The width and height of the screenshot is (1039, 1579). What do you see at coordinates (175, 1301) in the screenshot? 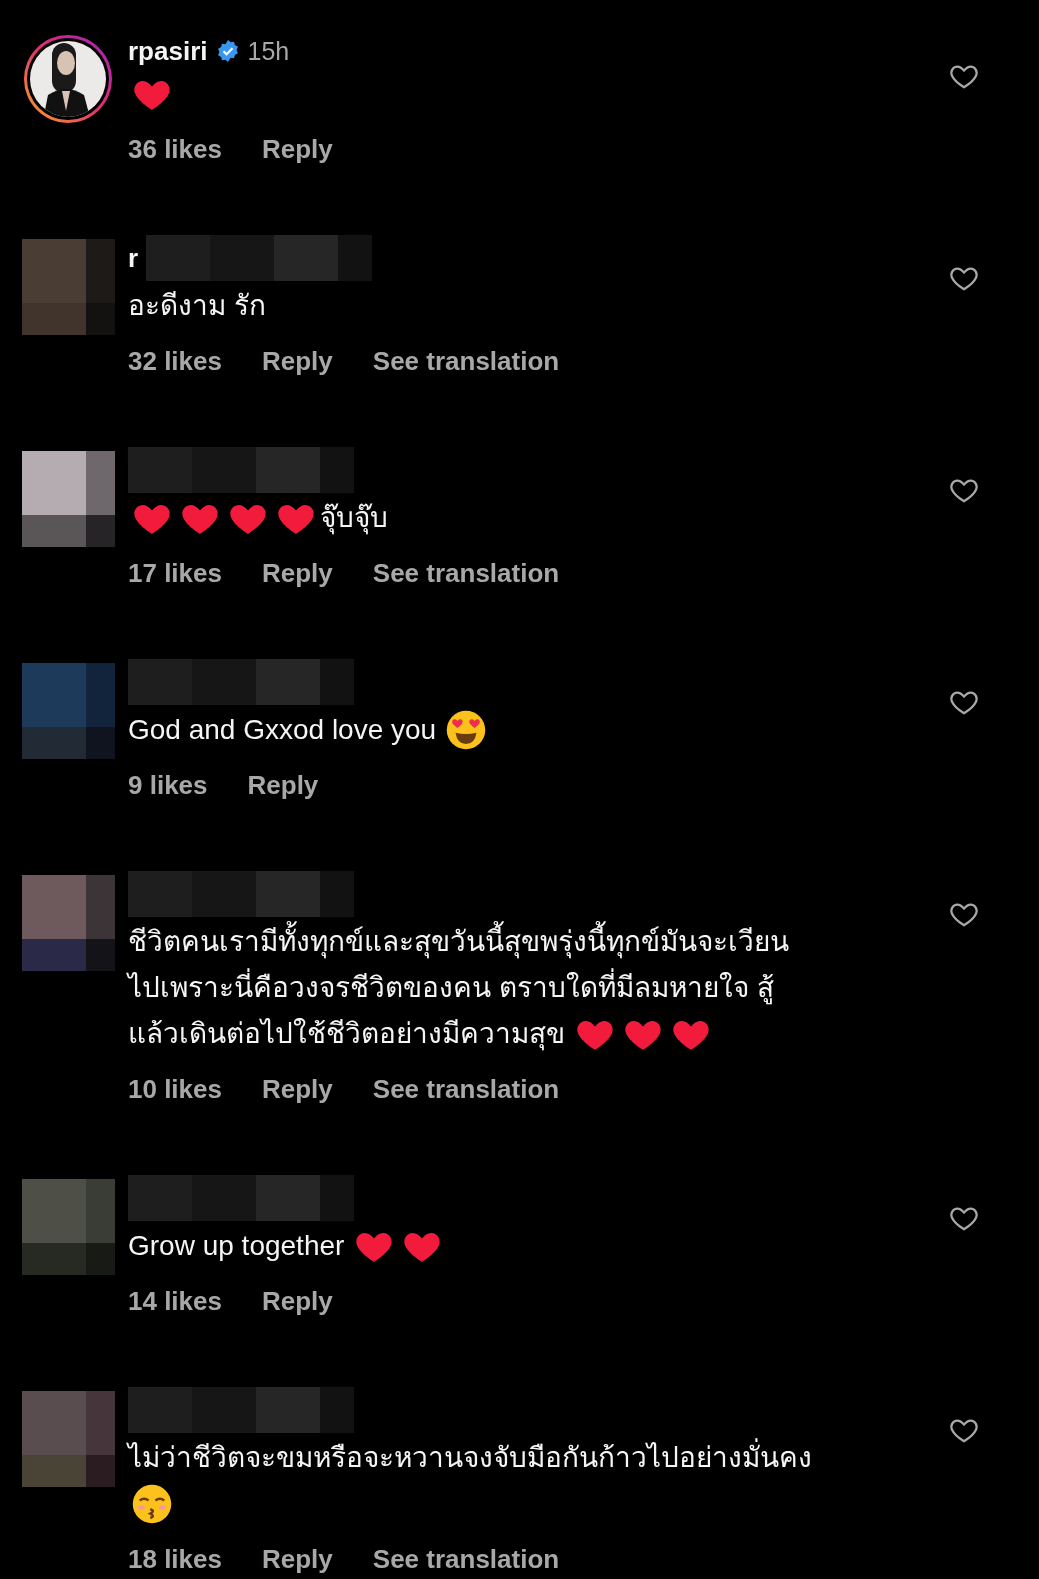
I see `like-count: 14 likes` at bounding box center [175, 1301].